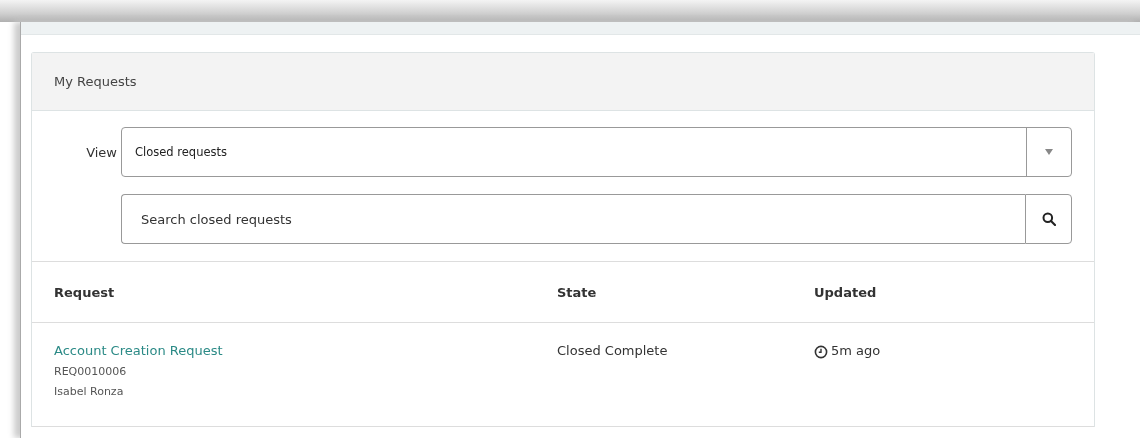  I want to click on view-label: View, so click(101, 152).